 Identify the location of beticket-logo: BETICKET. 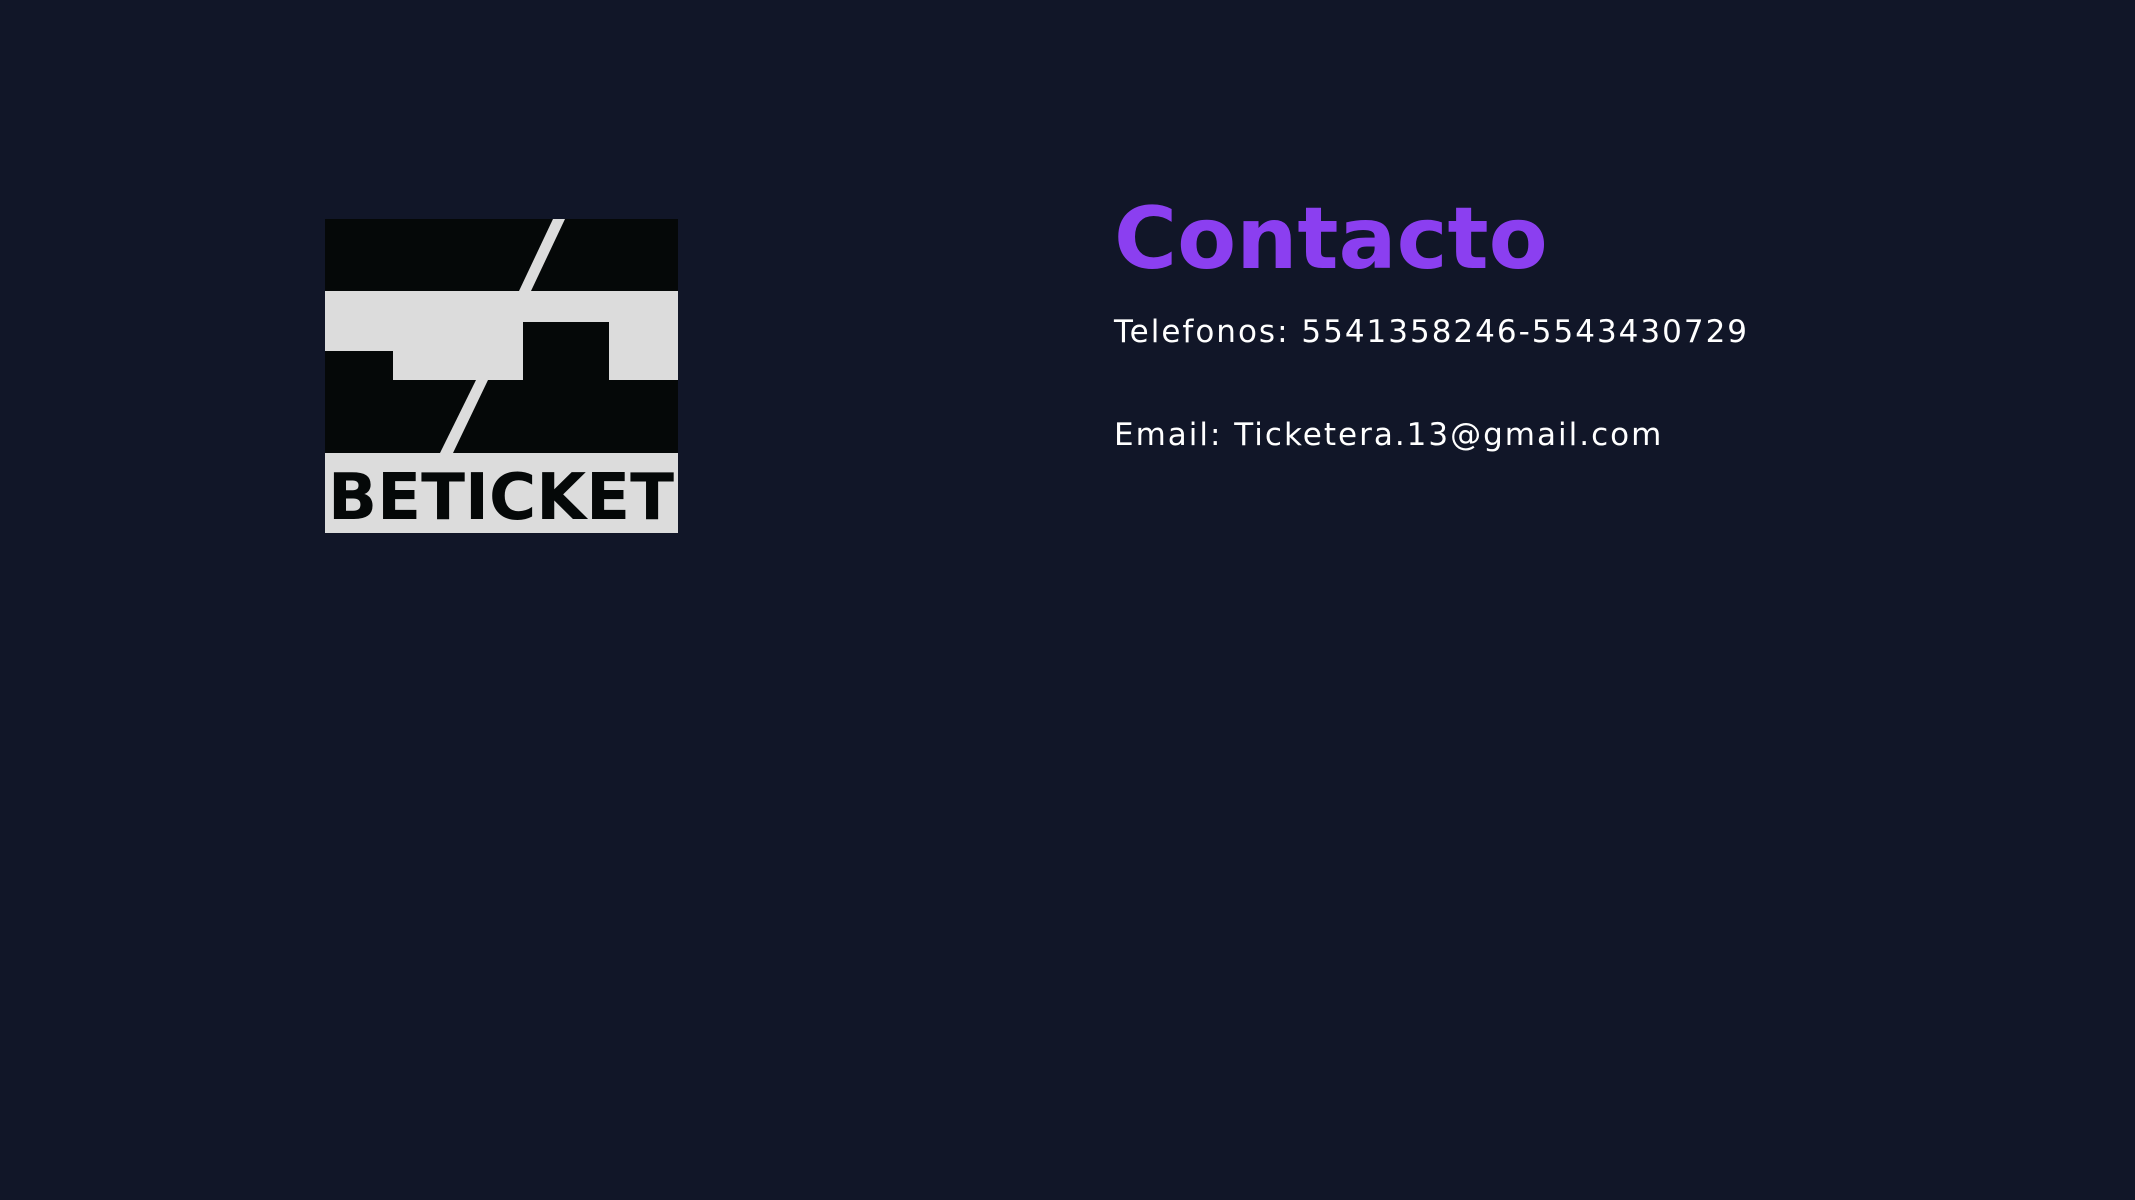
(501, 376).